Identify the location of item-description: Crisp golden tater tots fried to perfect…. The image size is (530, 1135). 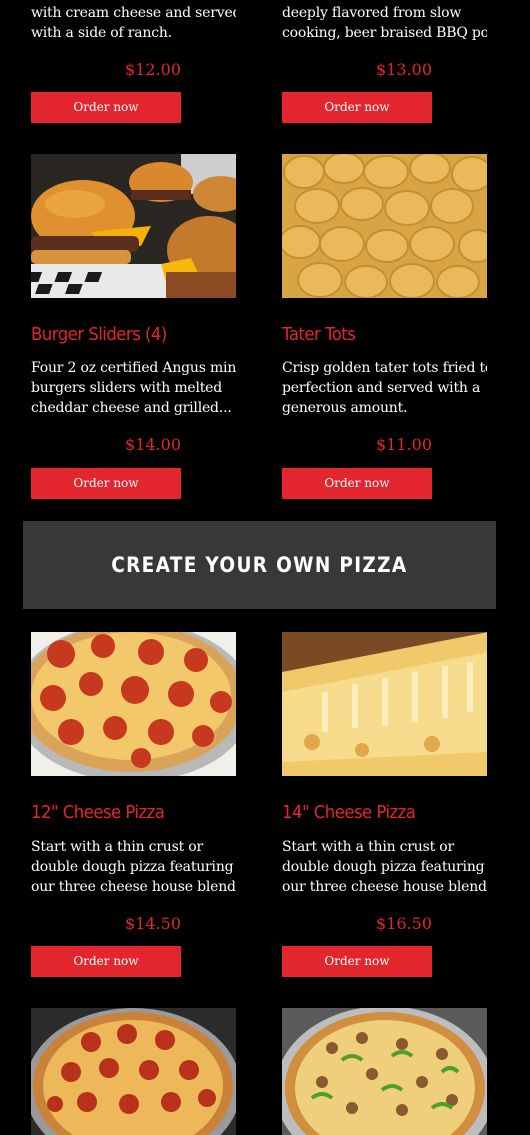
(384, 388).